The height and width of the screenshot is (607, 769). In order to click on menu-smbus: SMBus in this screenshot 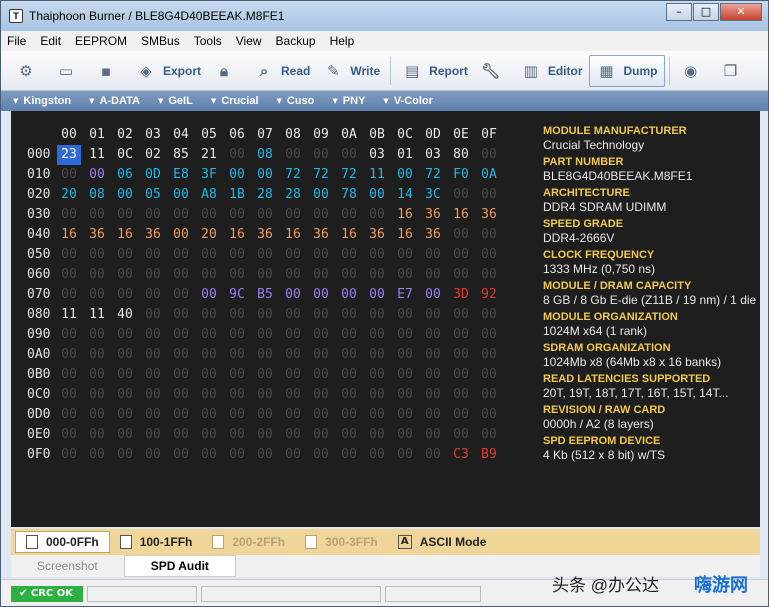, I will do `click(160, 41)`.